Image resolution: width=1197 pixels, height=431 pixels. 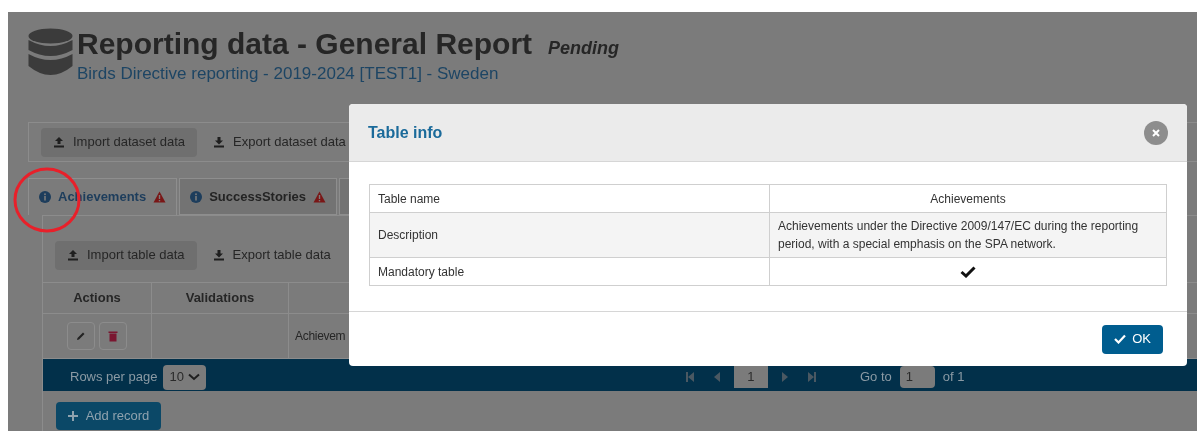 I want to click on ok-button: OK, so click(x=1132, y=339).